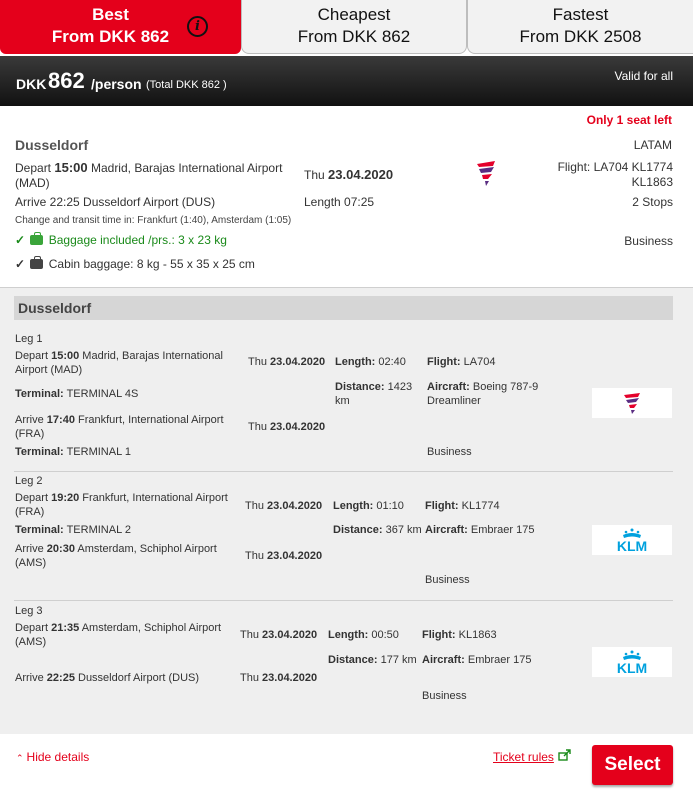  What do you see at coordinates (385, 635) in the screenshot?
I see `length-value: 00:50` at bounding box center [385, 635].